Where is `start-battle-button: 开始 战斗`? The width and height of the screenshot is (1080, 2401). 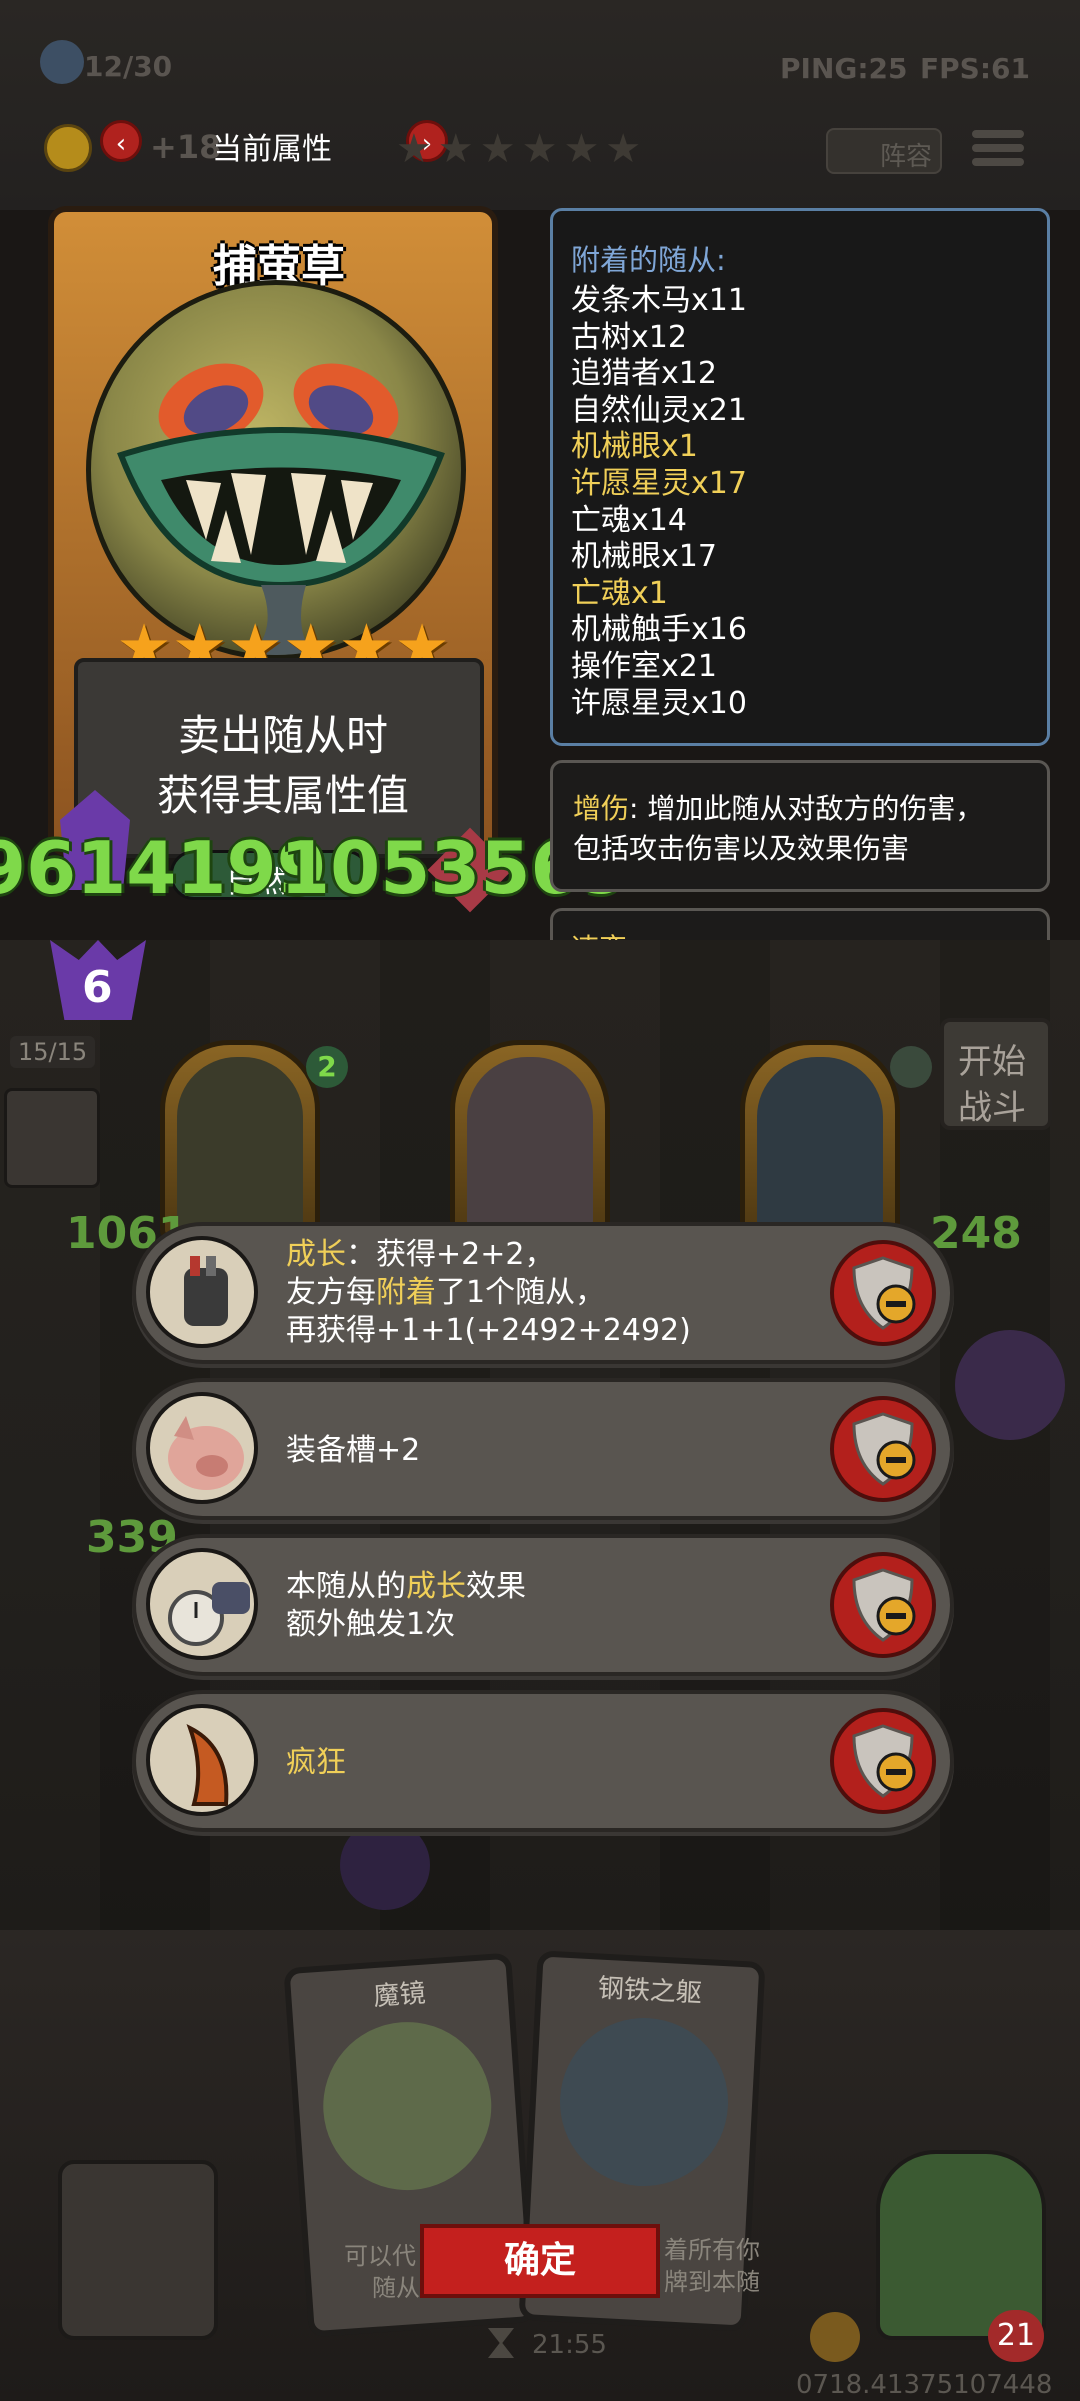 start-battle-button: 开始 战斗 is located at coordinates (996, 1074).